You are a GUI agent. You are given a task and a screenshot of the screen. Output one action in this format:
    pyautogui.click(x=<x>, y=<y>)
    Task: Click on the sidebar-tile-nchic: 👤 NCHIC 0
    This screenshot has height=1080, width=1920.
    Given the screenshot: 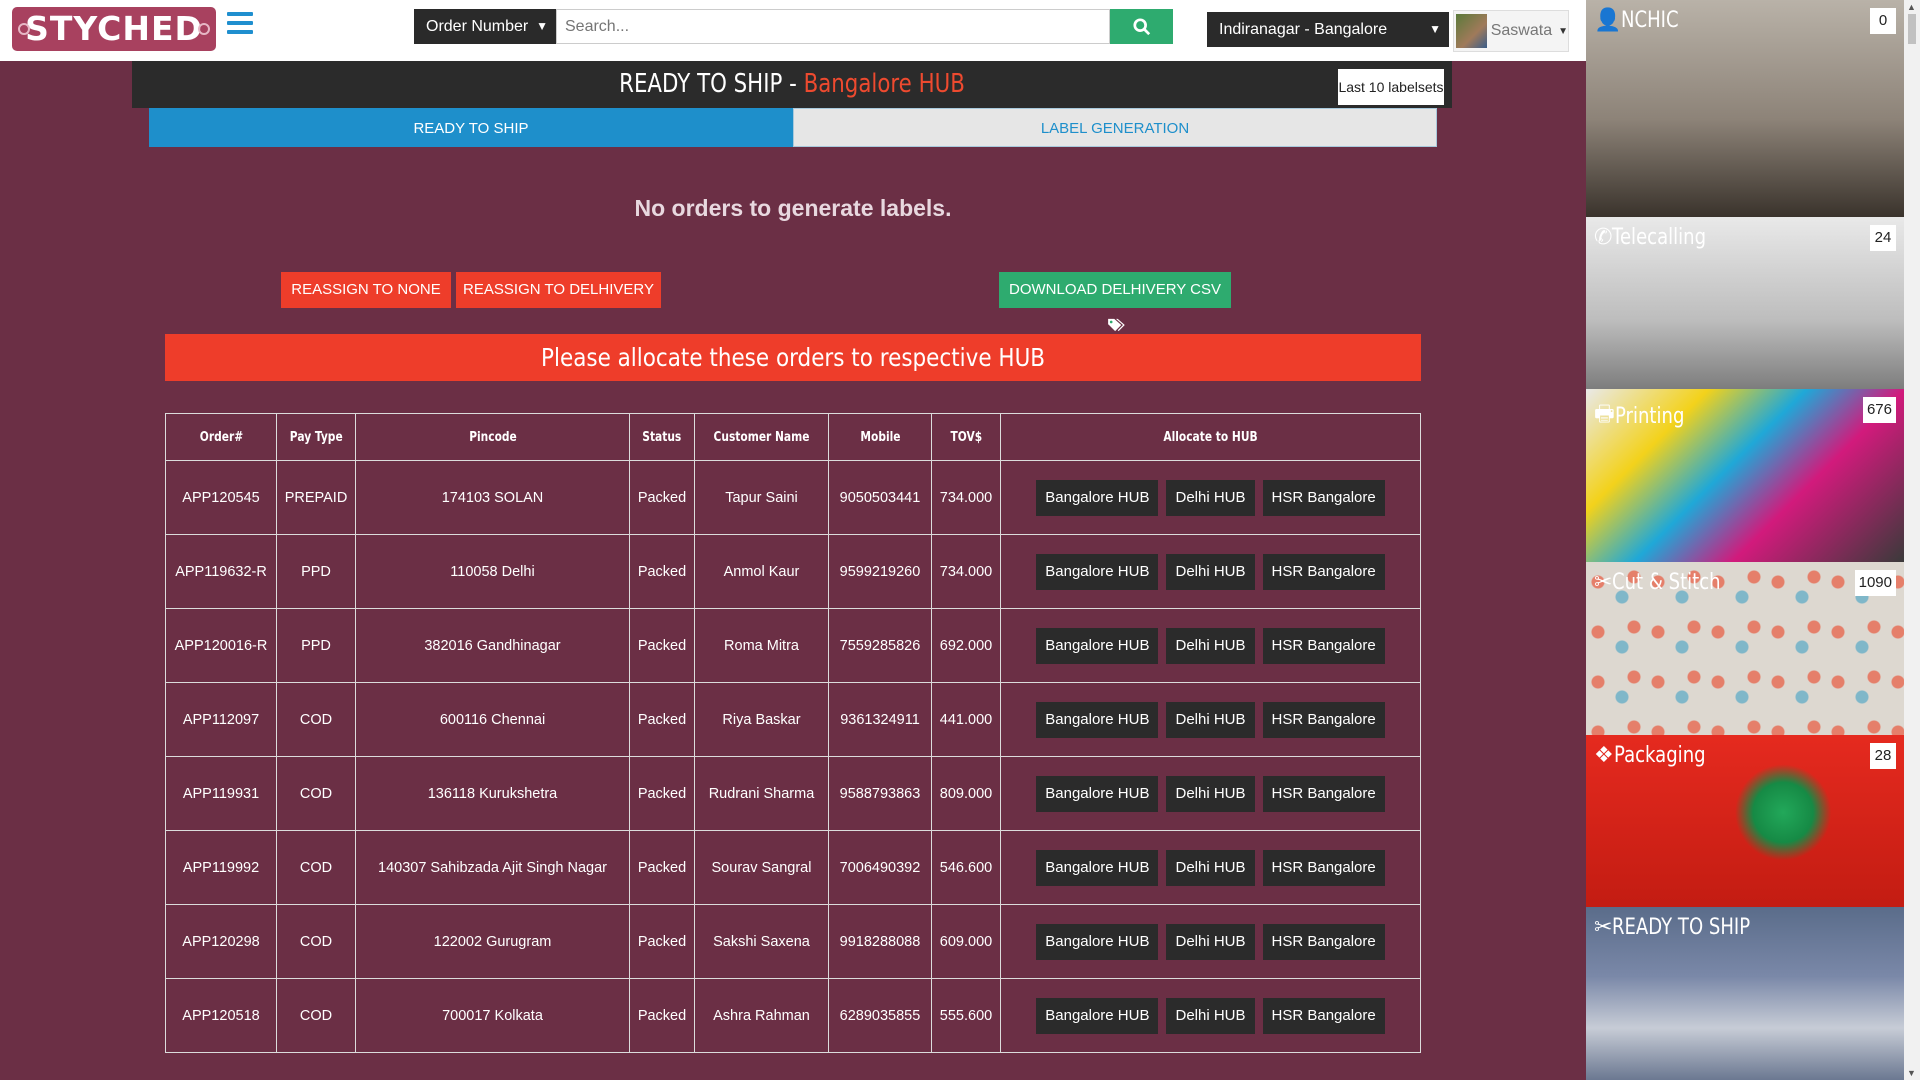 What is the action you would take?
    pyautogui.click(x=1745, y=108)
    